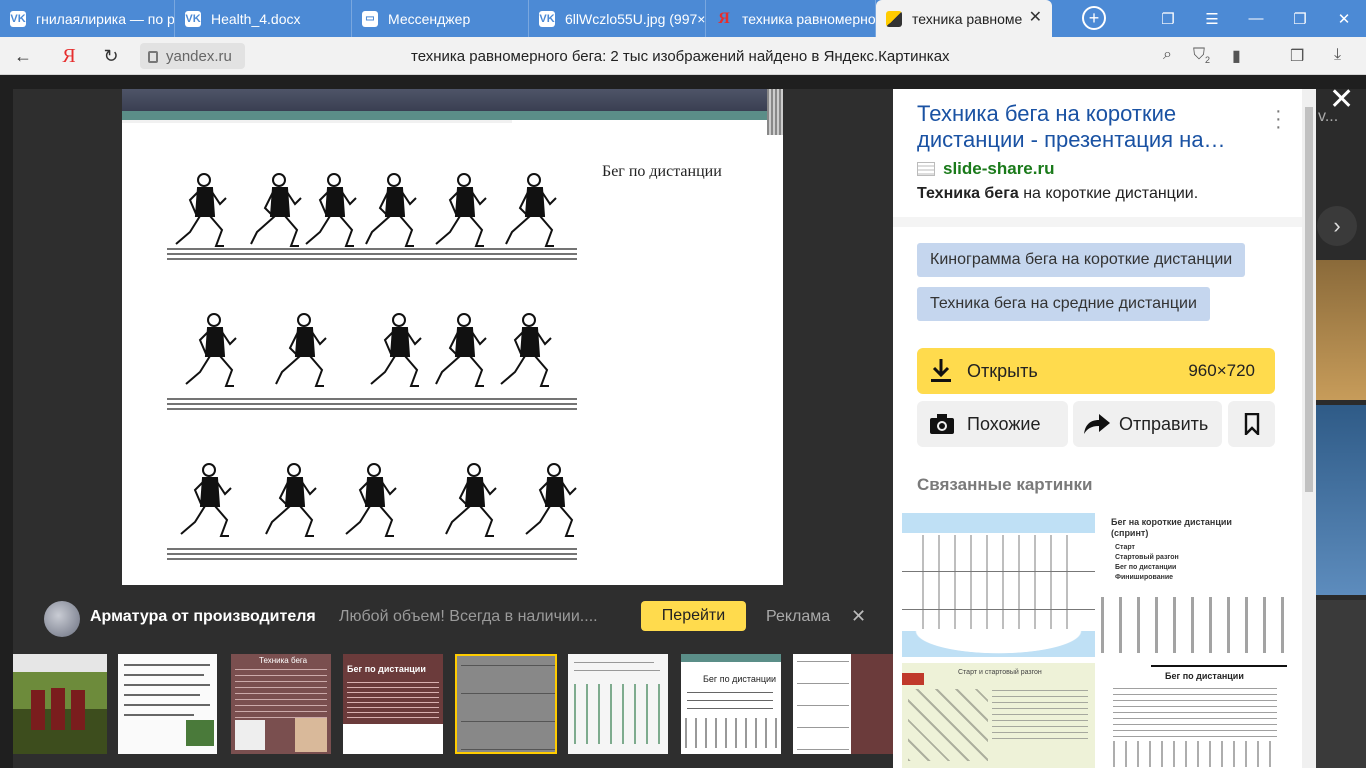 The height and width of the screenshot is (768, 1366). I want to click on tab-label: 6llWczlo55U.jpg (997×, so click(635, 18).